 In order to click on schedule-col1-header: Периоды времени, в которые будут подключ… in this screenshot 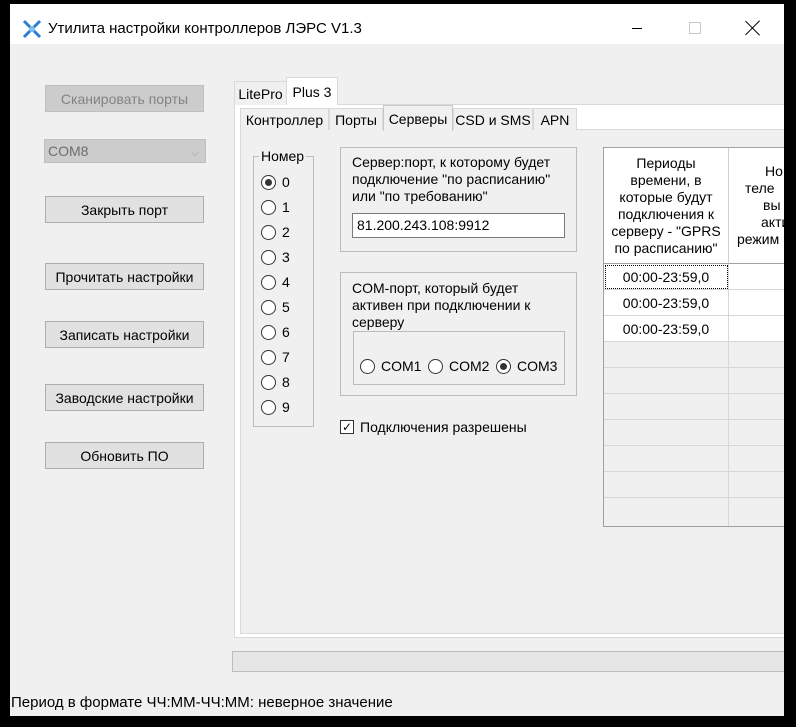, I will do `click(666, 206)`.